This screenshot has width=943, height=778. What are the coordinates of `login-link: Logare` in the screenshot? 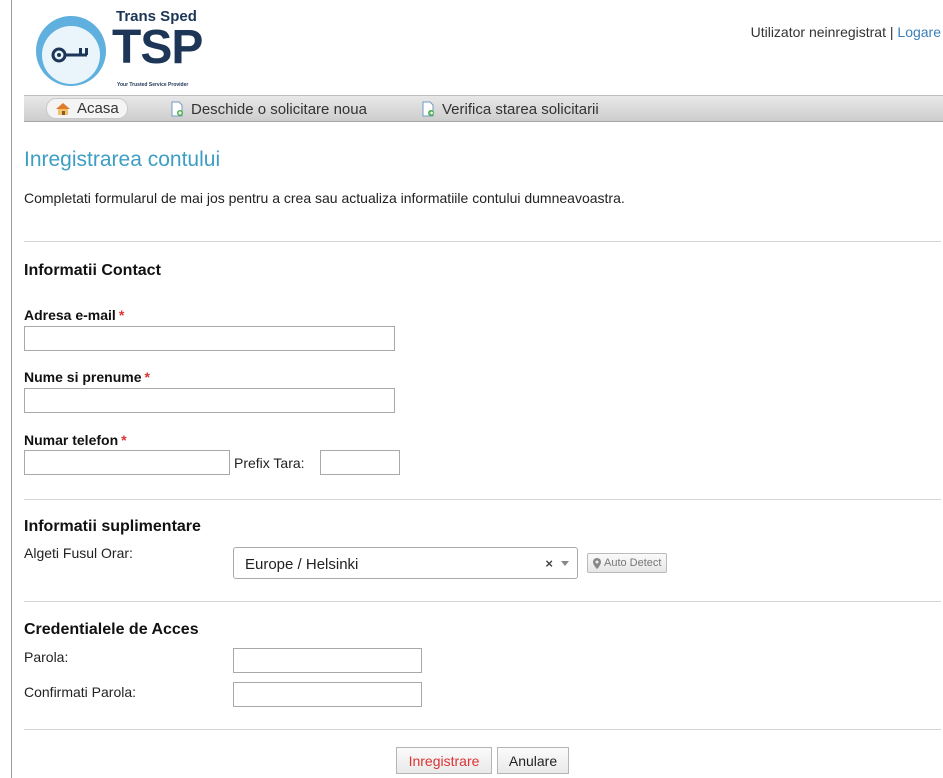 It's located at (919, 32).